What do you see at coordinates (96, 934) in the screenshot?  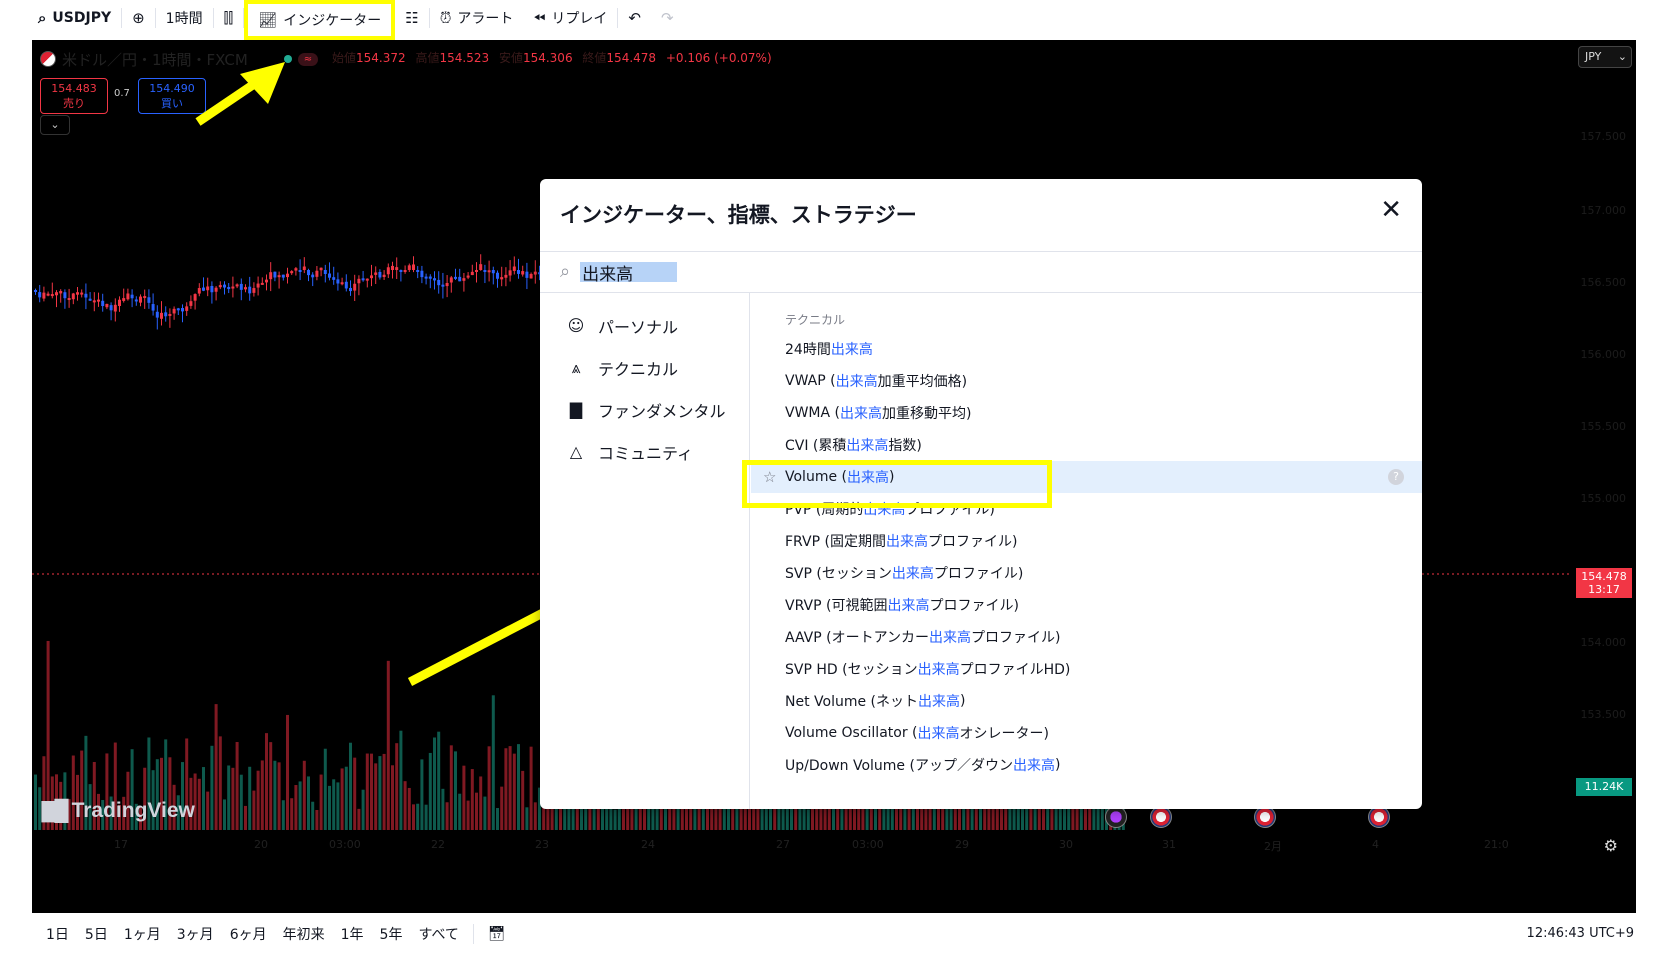 I see `range-5d: 5日` at bounding box center [96, 934].